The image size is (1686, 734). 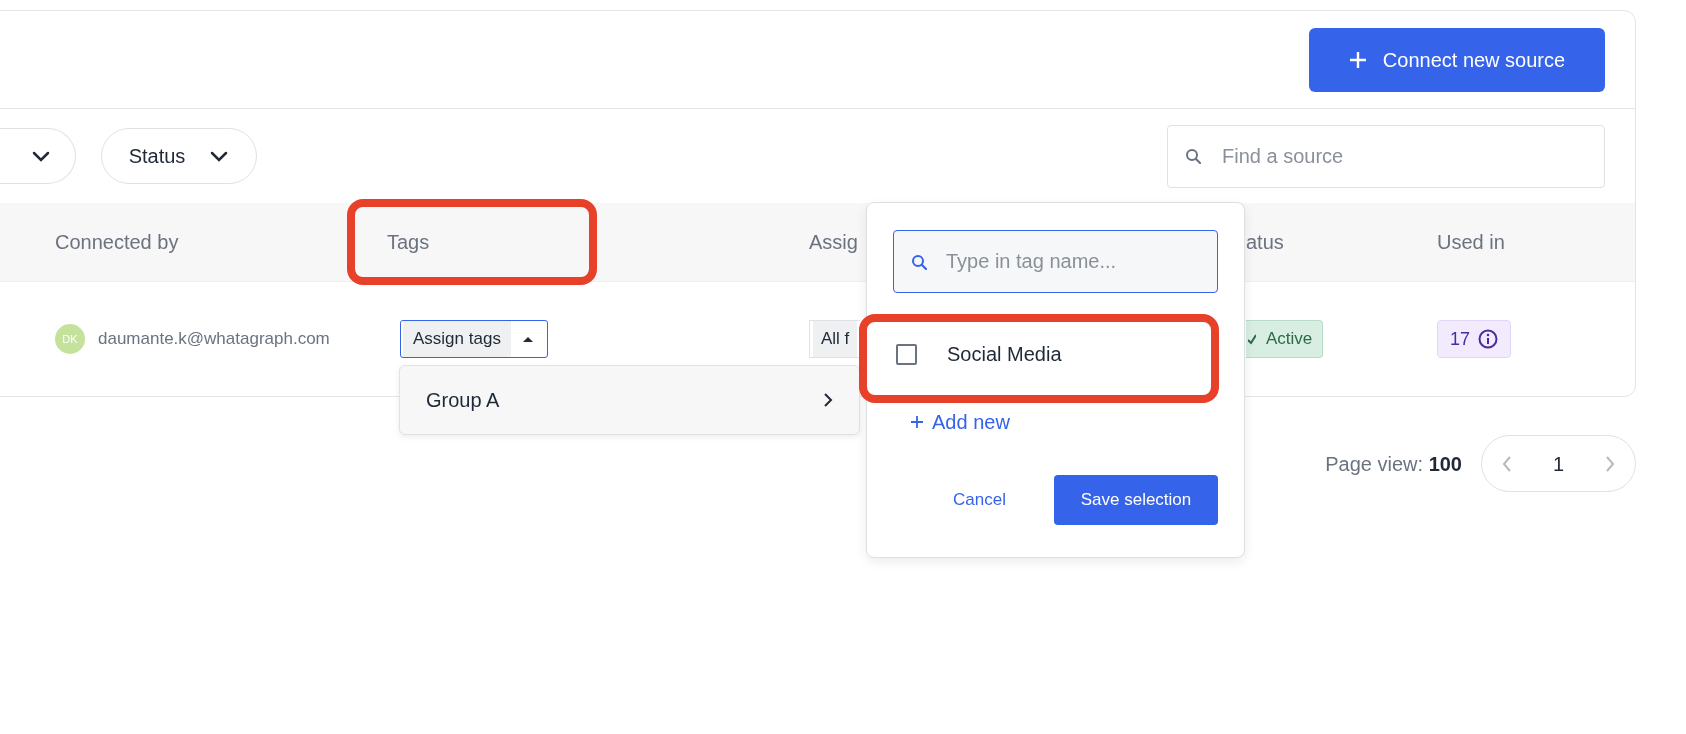 I want to click on page-number: 1, so click(x=1558, y=463).